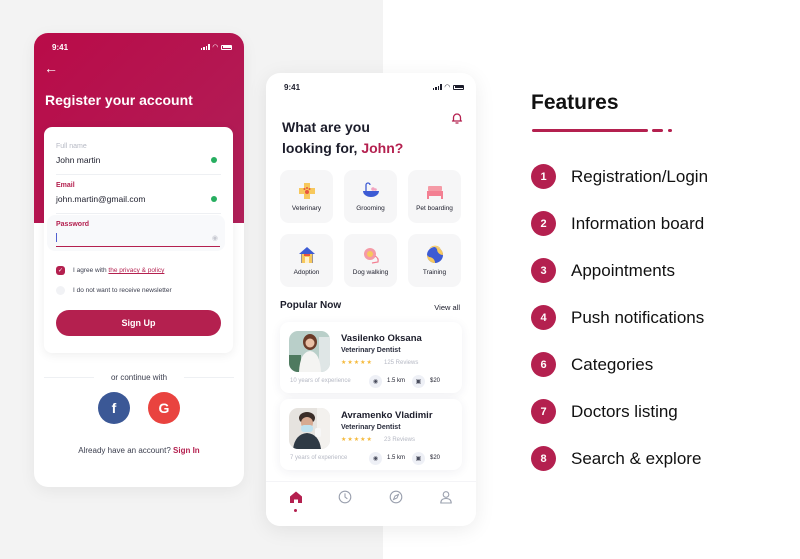 The width and height of the screenshot is (800, 559). I want to click on veterinary-icon, so click(306, 191).